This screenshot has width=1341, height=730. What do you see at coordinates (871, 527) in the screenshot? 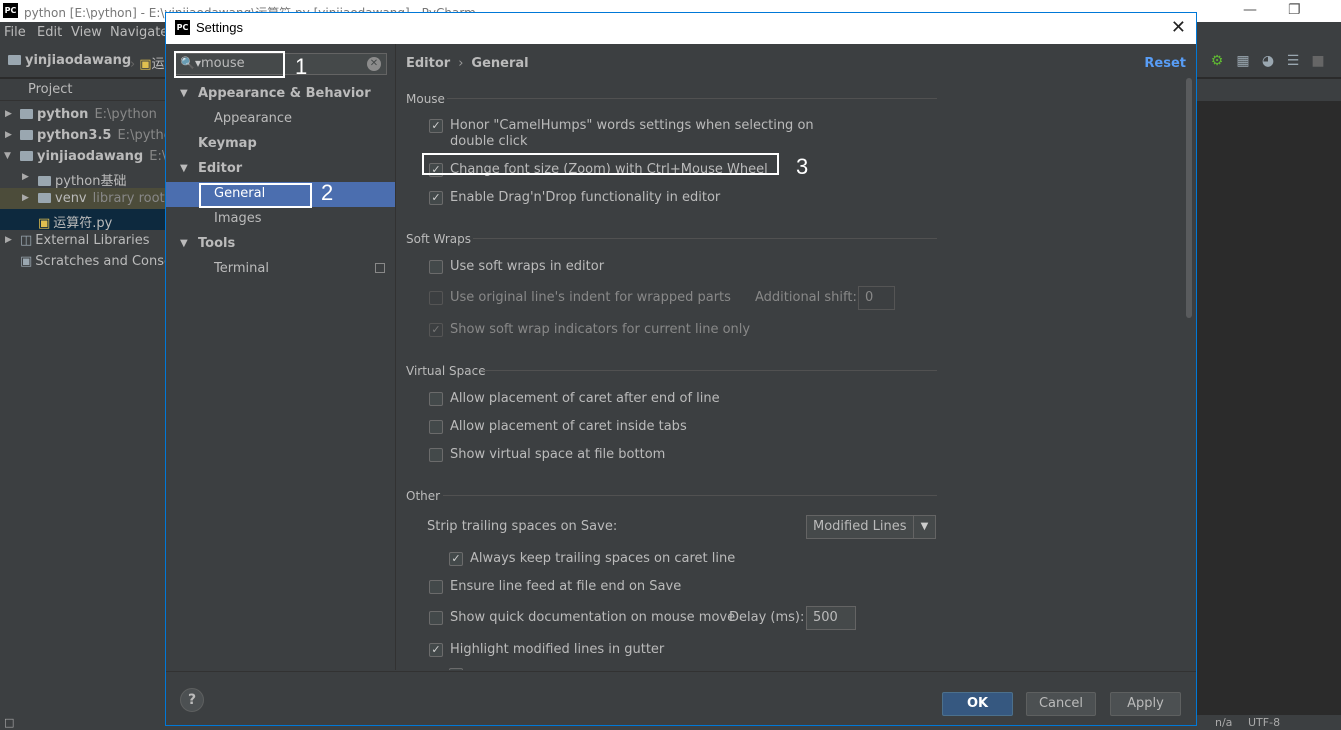
I see `strip-trailing-select: Modified Lines ▼` at bounding box center [871, 527].